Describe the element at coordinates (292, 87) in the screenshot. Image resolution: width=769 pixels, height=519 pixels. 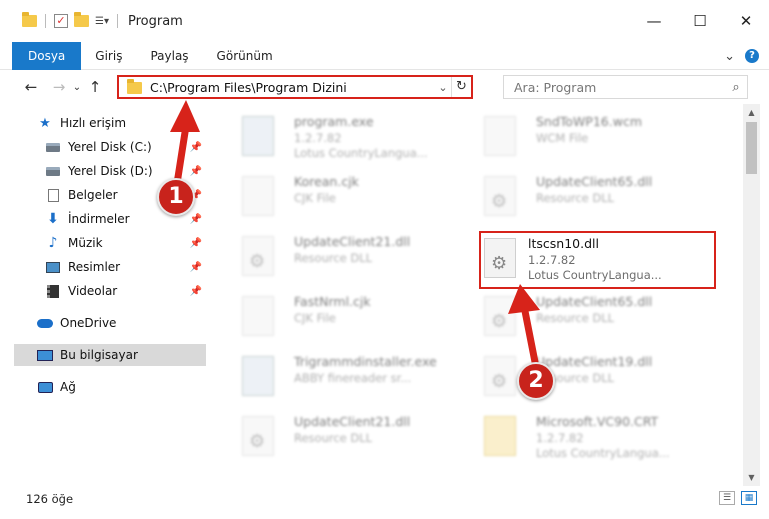
I see `address-path: C:\Program Files\Program Dizini` at that location.